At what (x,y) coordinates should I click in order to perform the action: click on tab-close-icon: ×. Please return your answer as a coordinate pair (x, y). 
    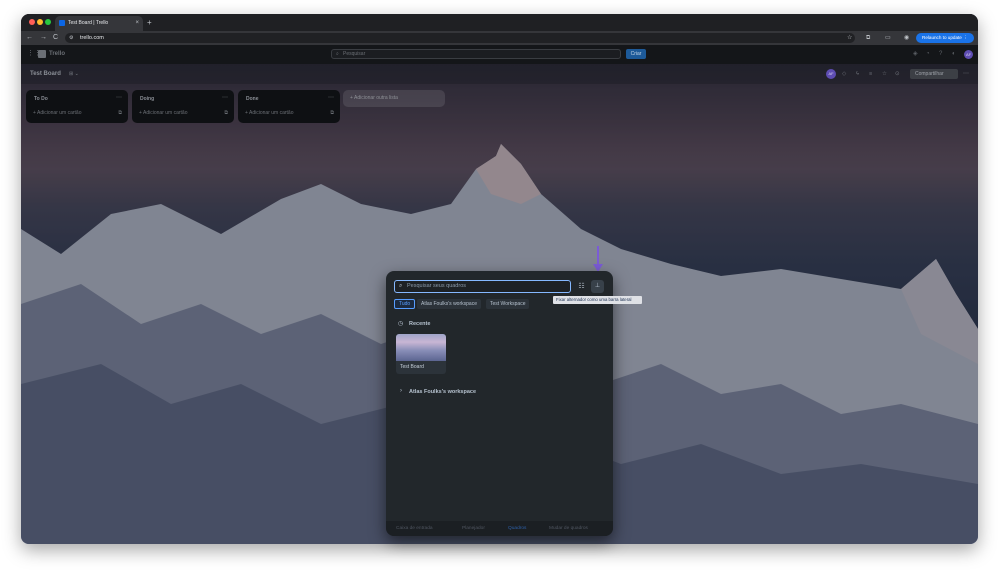
    Looking at the image, I should click on (137, 23).